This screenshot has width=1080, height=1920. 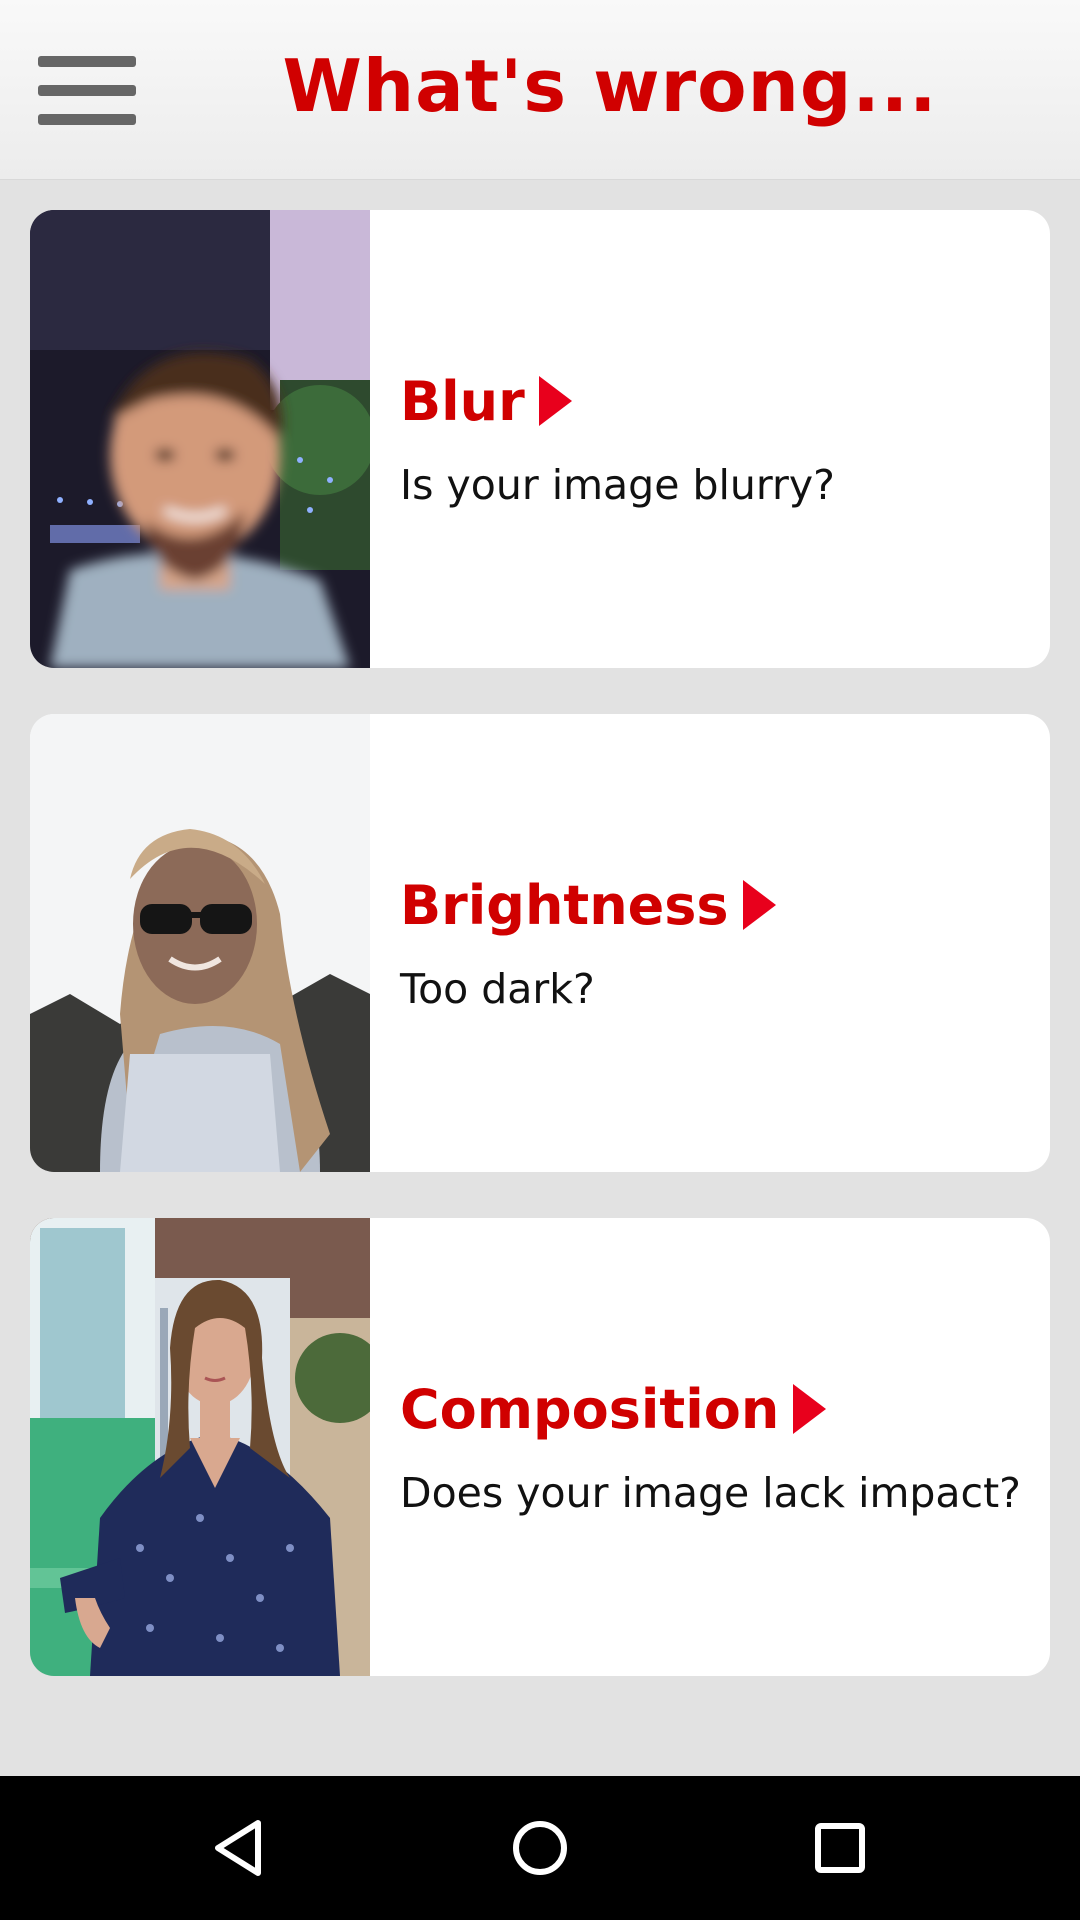 I want to click on recents-square-icon, so click(x=840, y=1848).